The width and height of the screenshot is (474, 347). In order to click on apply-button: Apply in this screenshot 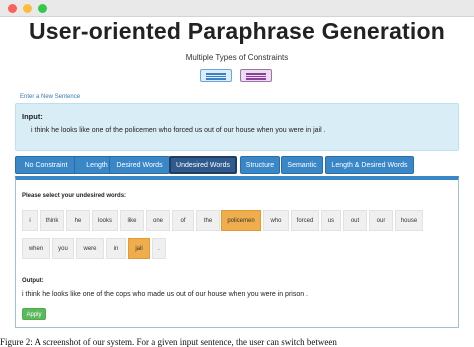, I will do `click(34, 314)`.